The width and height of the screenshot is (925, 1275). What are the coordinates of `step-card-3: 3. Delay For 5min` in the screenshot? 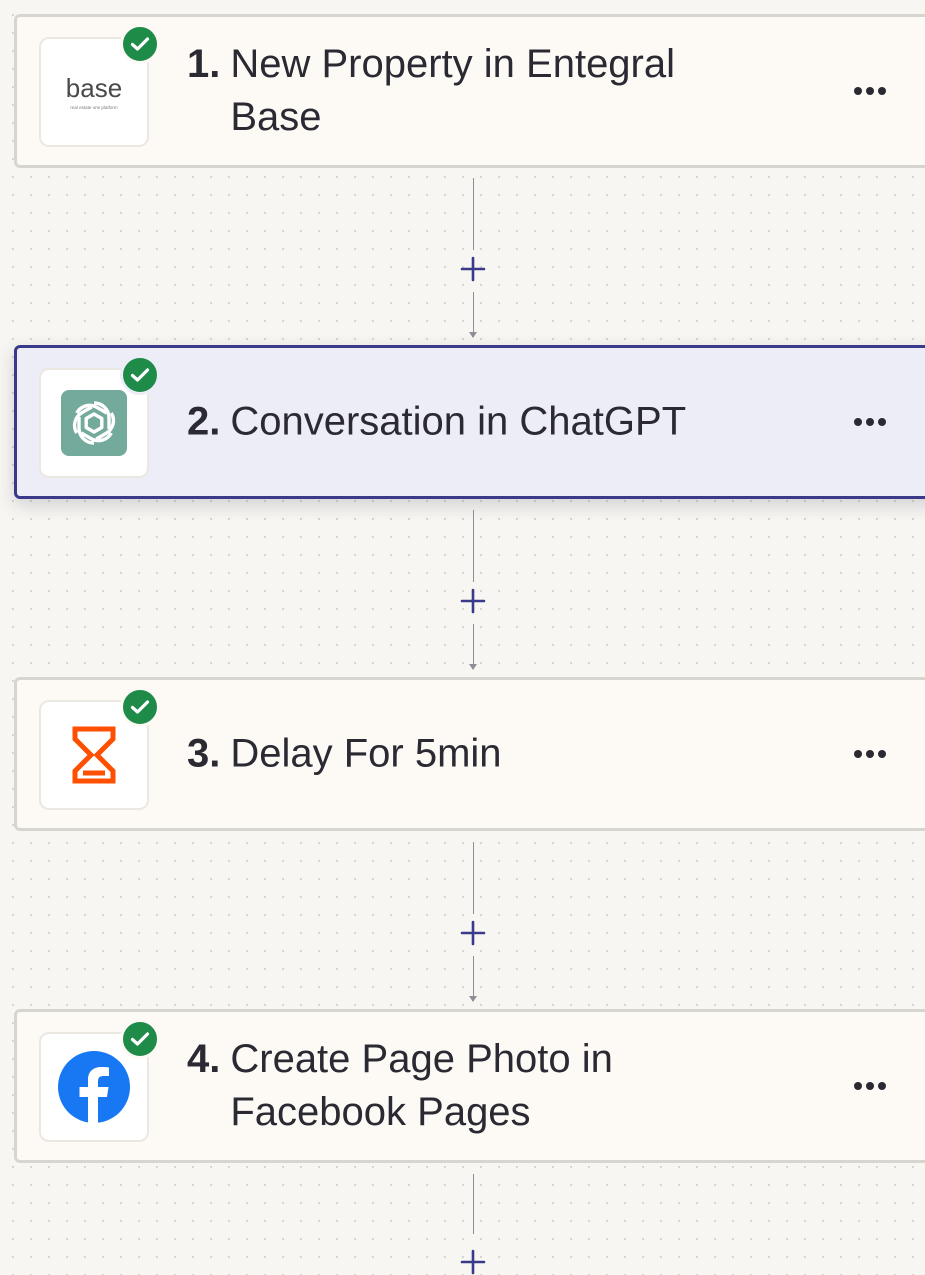 It's located at (469, 754).